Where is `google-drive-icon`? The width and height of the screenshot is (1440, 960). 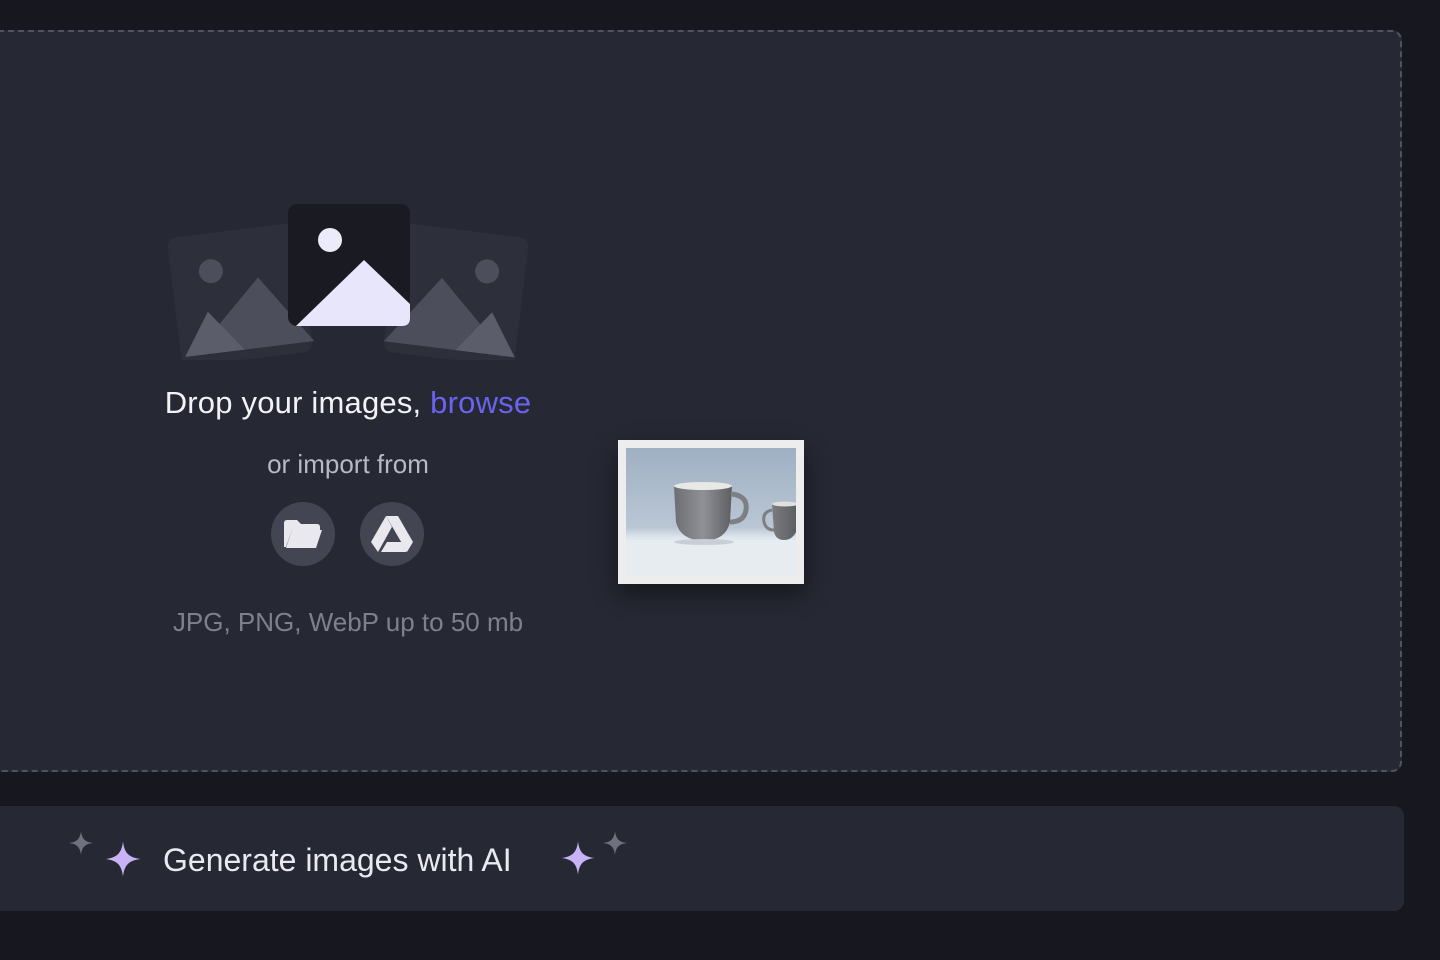 google-drive-icon is located at coordinates (392, 534).